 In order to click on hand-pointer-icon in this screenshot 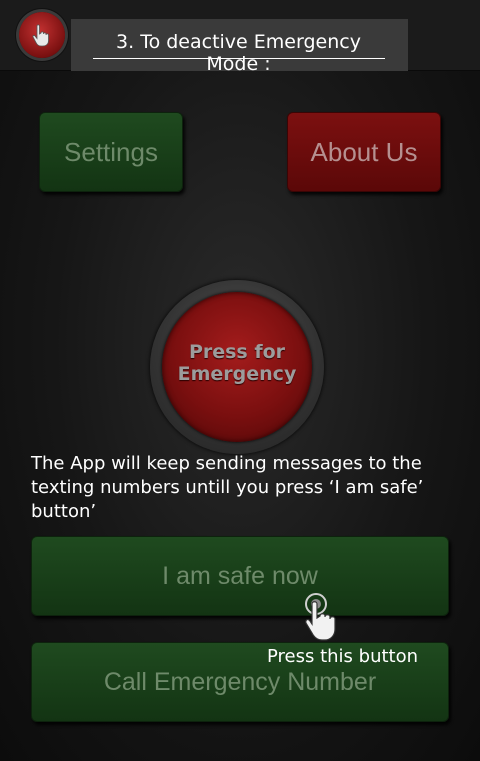, I will do `click(326, 617)`.